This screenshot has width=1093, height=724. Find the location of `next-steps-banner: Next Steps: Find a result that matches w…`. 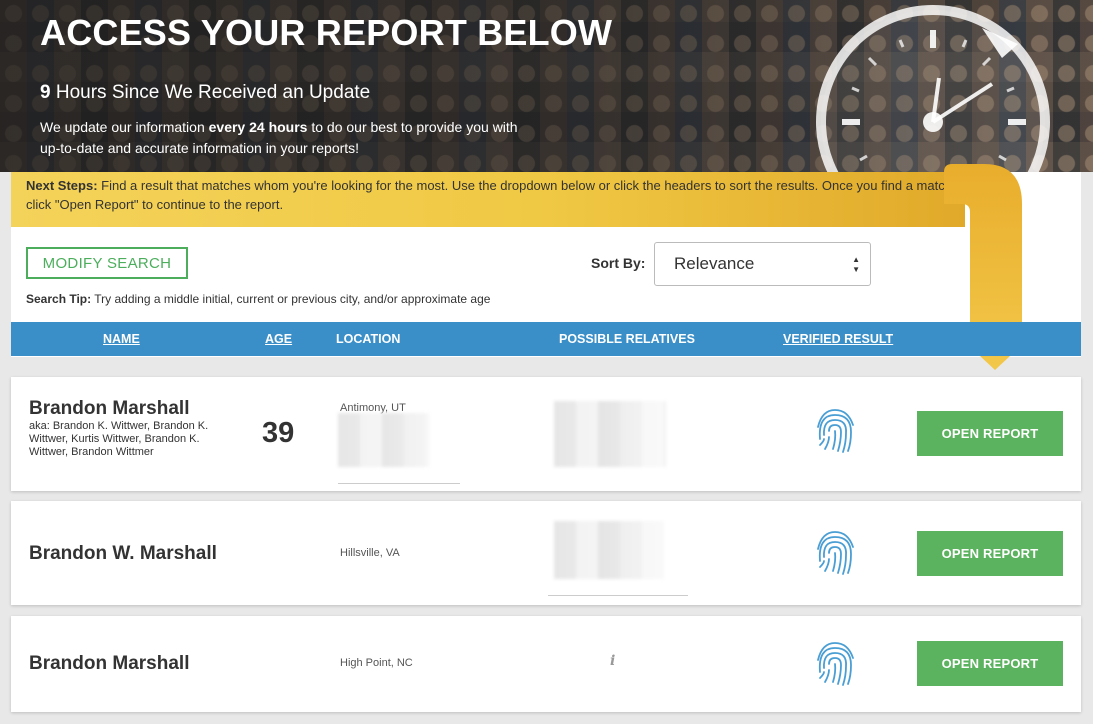

next-steps-banner: Next Steps: Find a result that matches w… is located at coordinates (488, 199).